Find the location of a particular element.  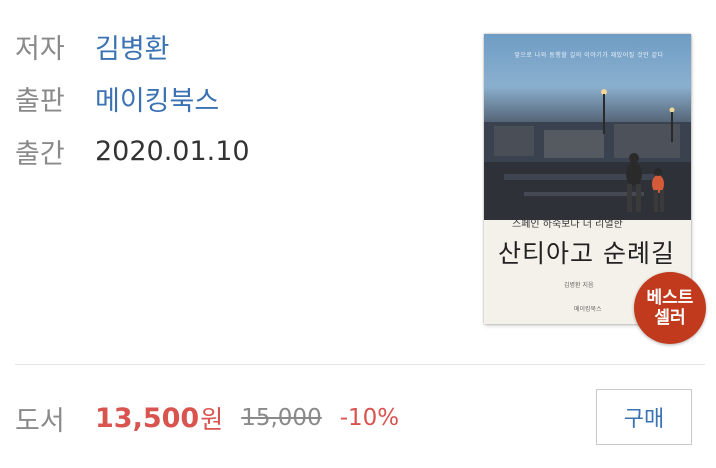

cover-photo is located at coordinates (587, 127).